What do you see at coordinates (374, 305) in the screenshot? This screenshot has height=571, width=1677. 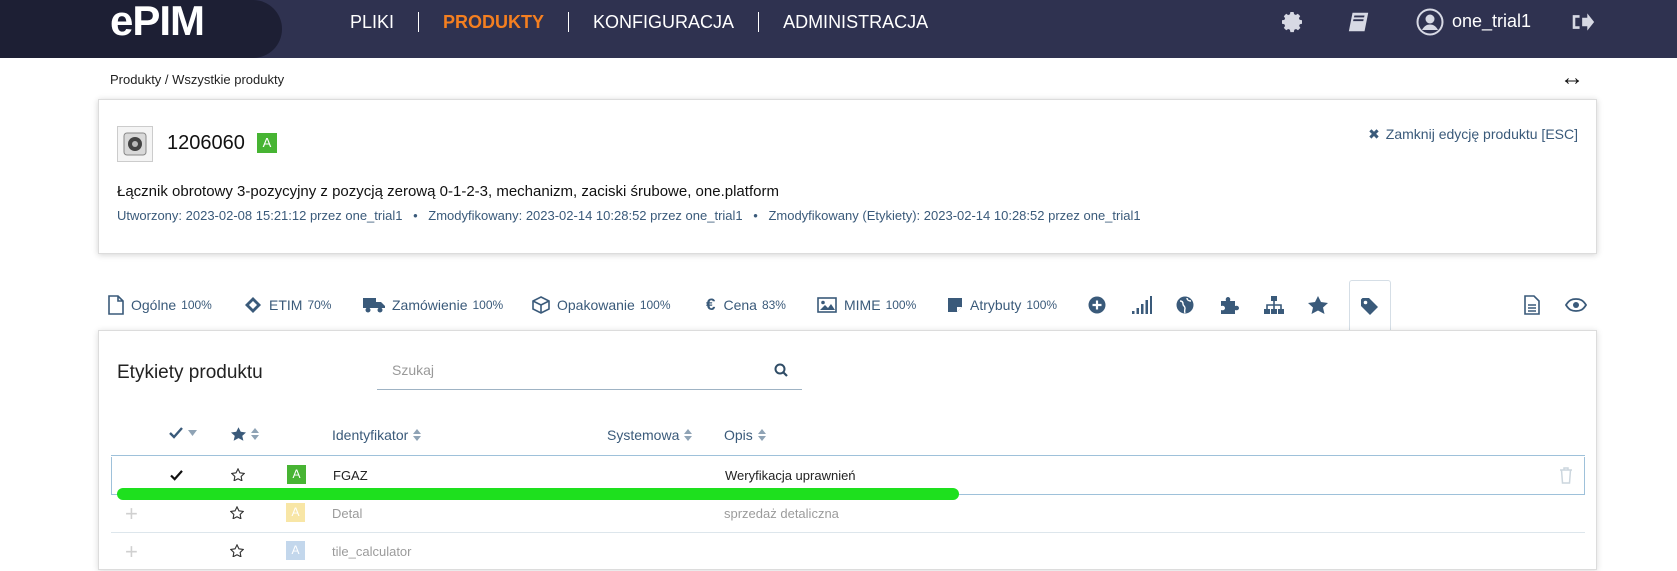 I see `truck-icon` at bounding box center [374, 305].